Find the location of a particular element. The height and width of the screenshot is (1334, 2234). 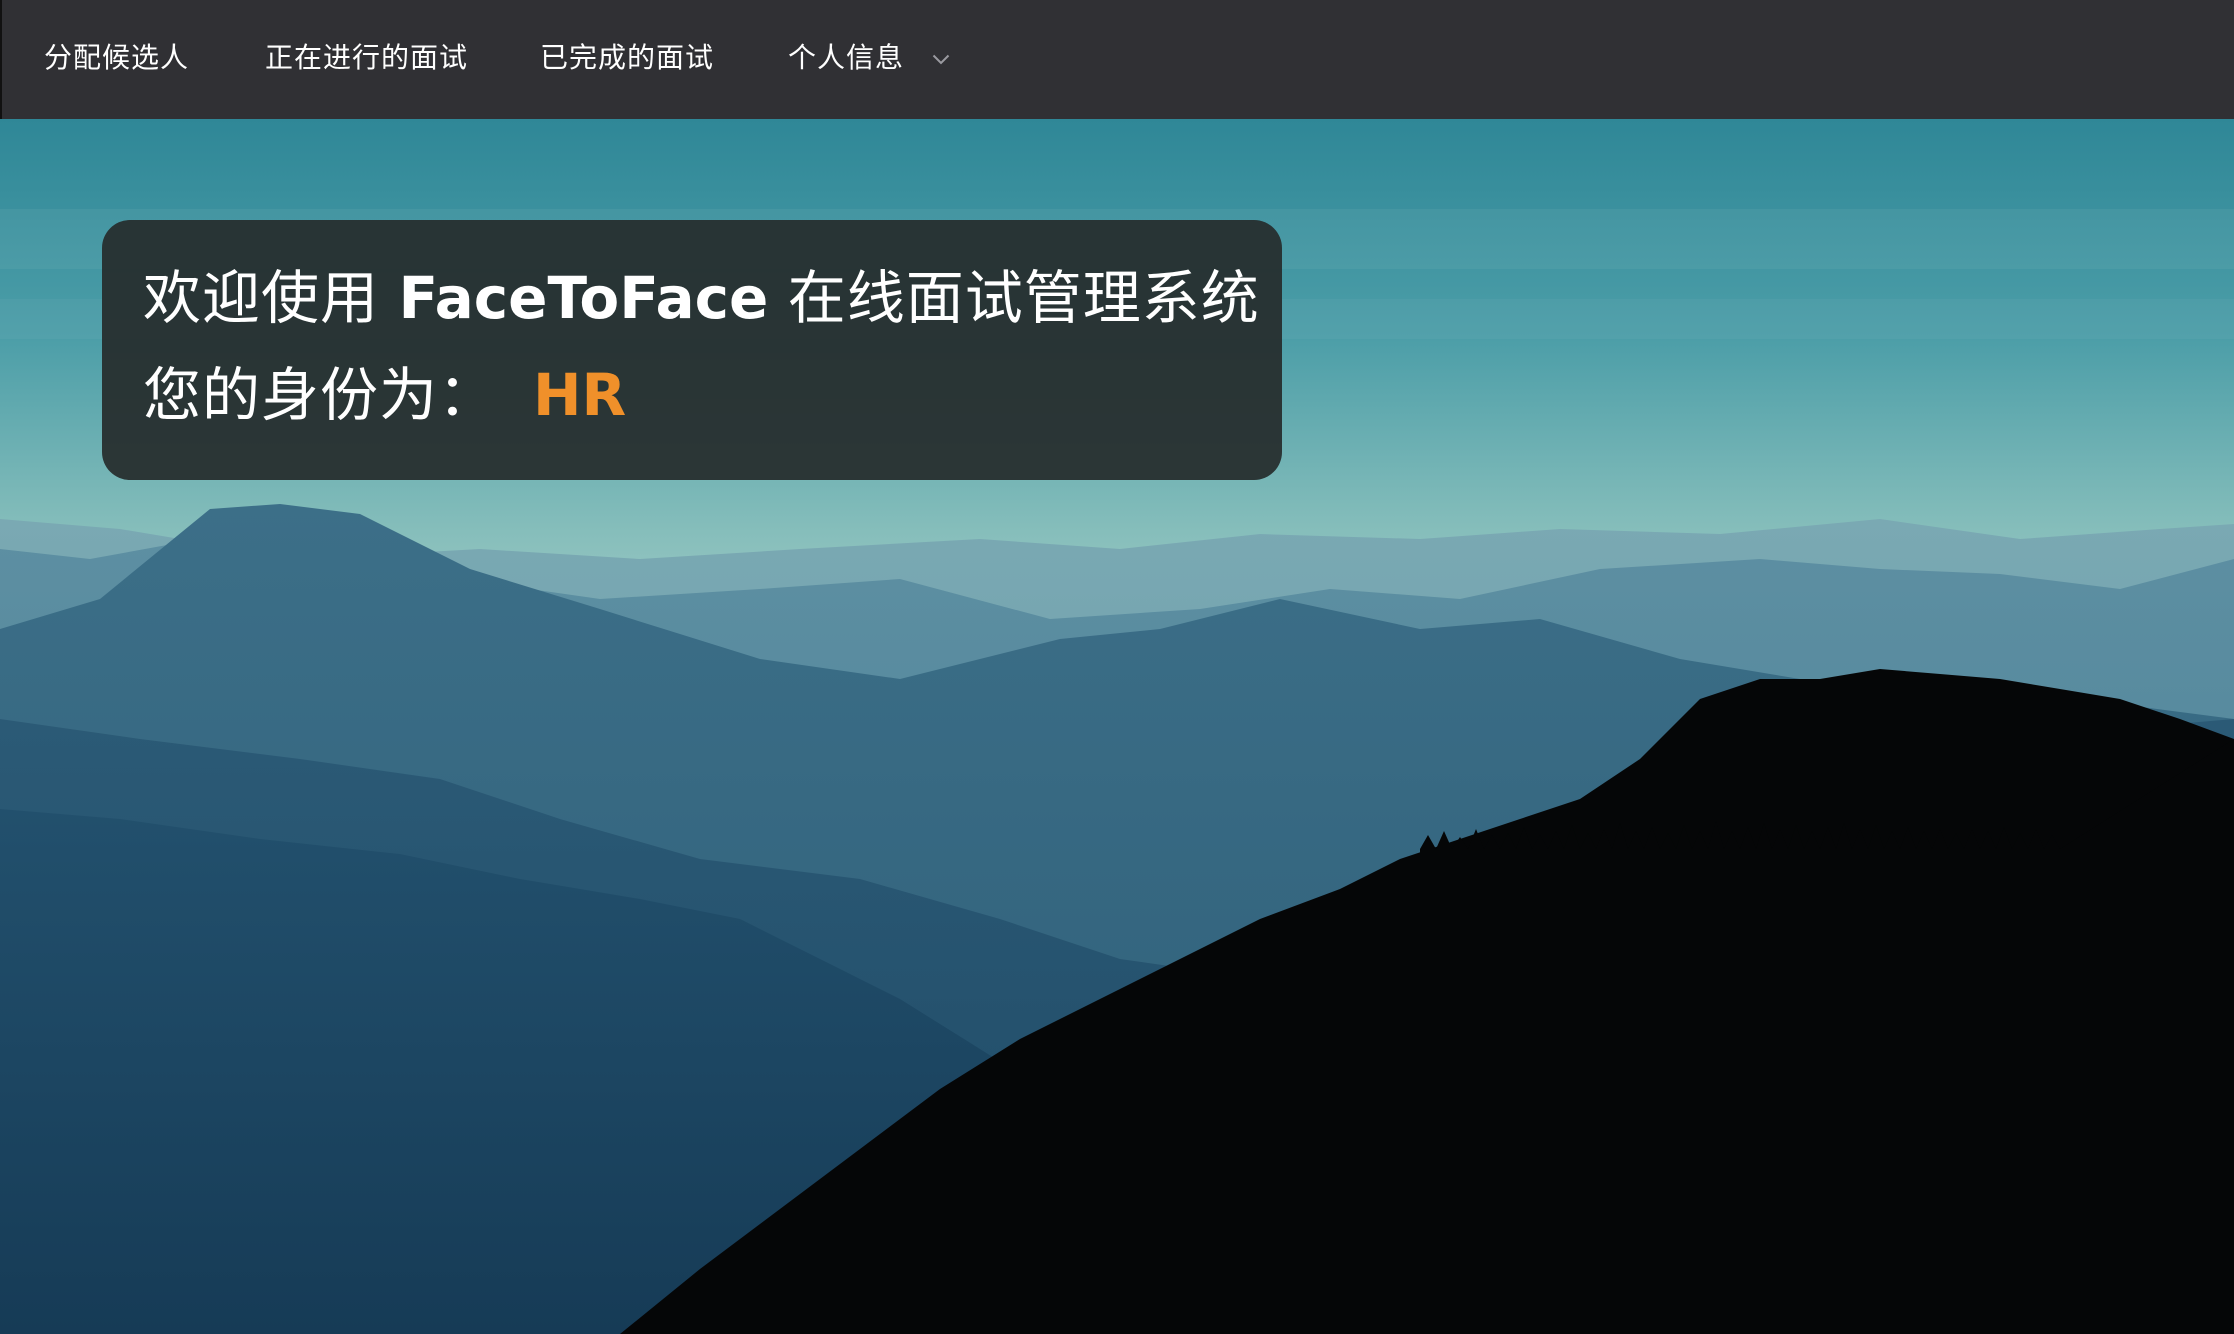

welcome-suffix: 在线面试管理系统 is located at coordinates (1014, 298).